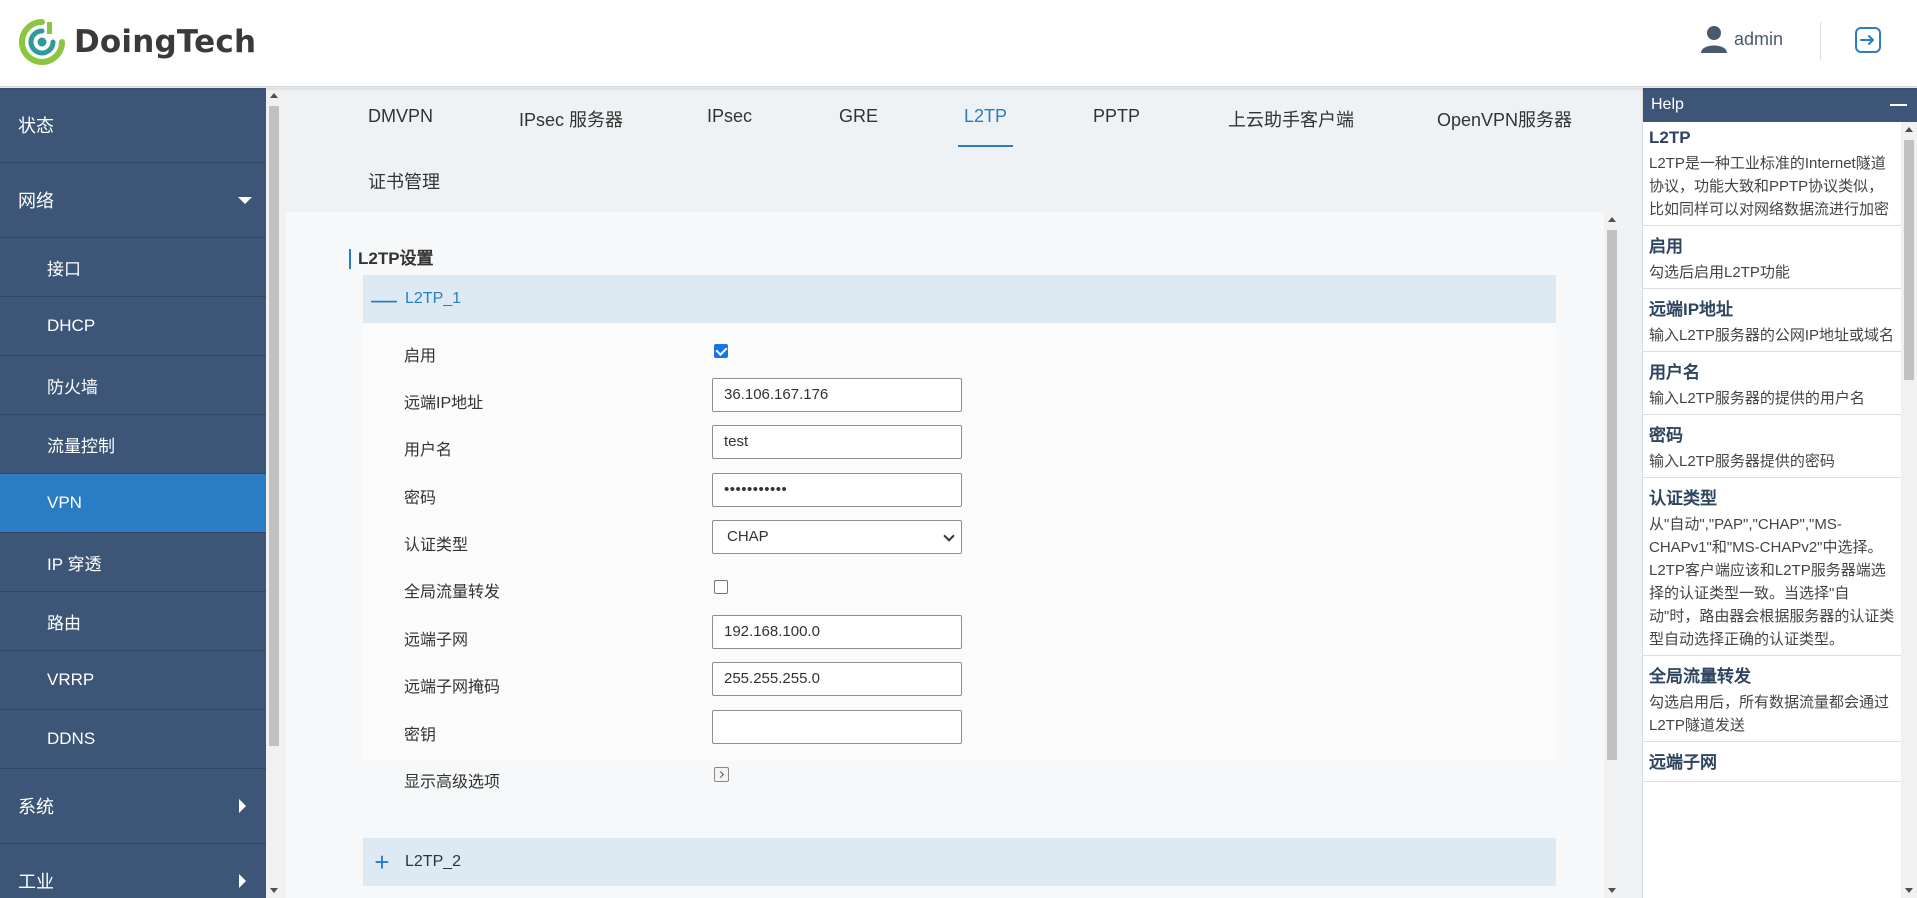 Image resolution: width=1917 pixels, height=898 pixels. I want to click on logout-icon, so click(1868, 40).